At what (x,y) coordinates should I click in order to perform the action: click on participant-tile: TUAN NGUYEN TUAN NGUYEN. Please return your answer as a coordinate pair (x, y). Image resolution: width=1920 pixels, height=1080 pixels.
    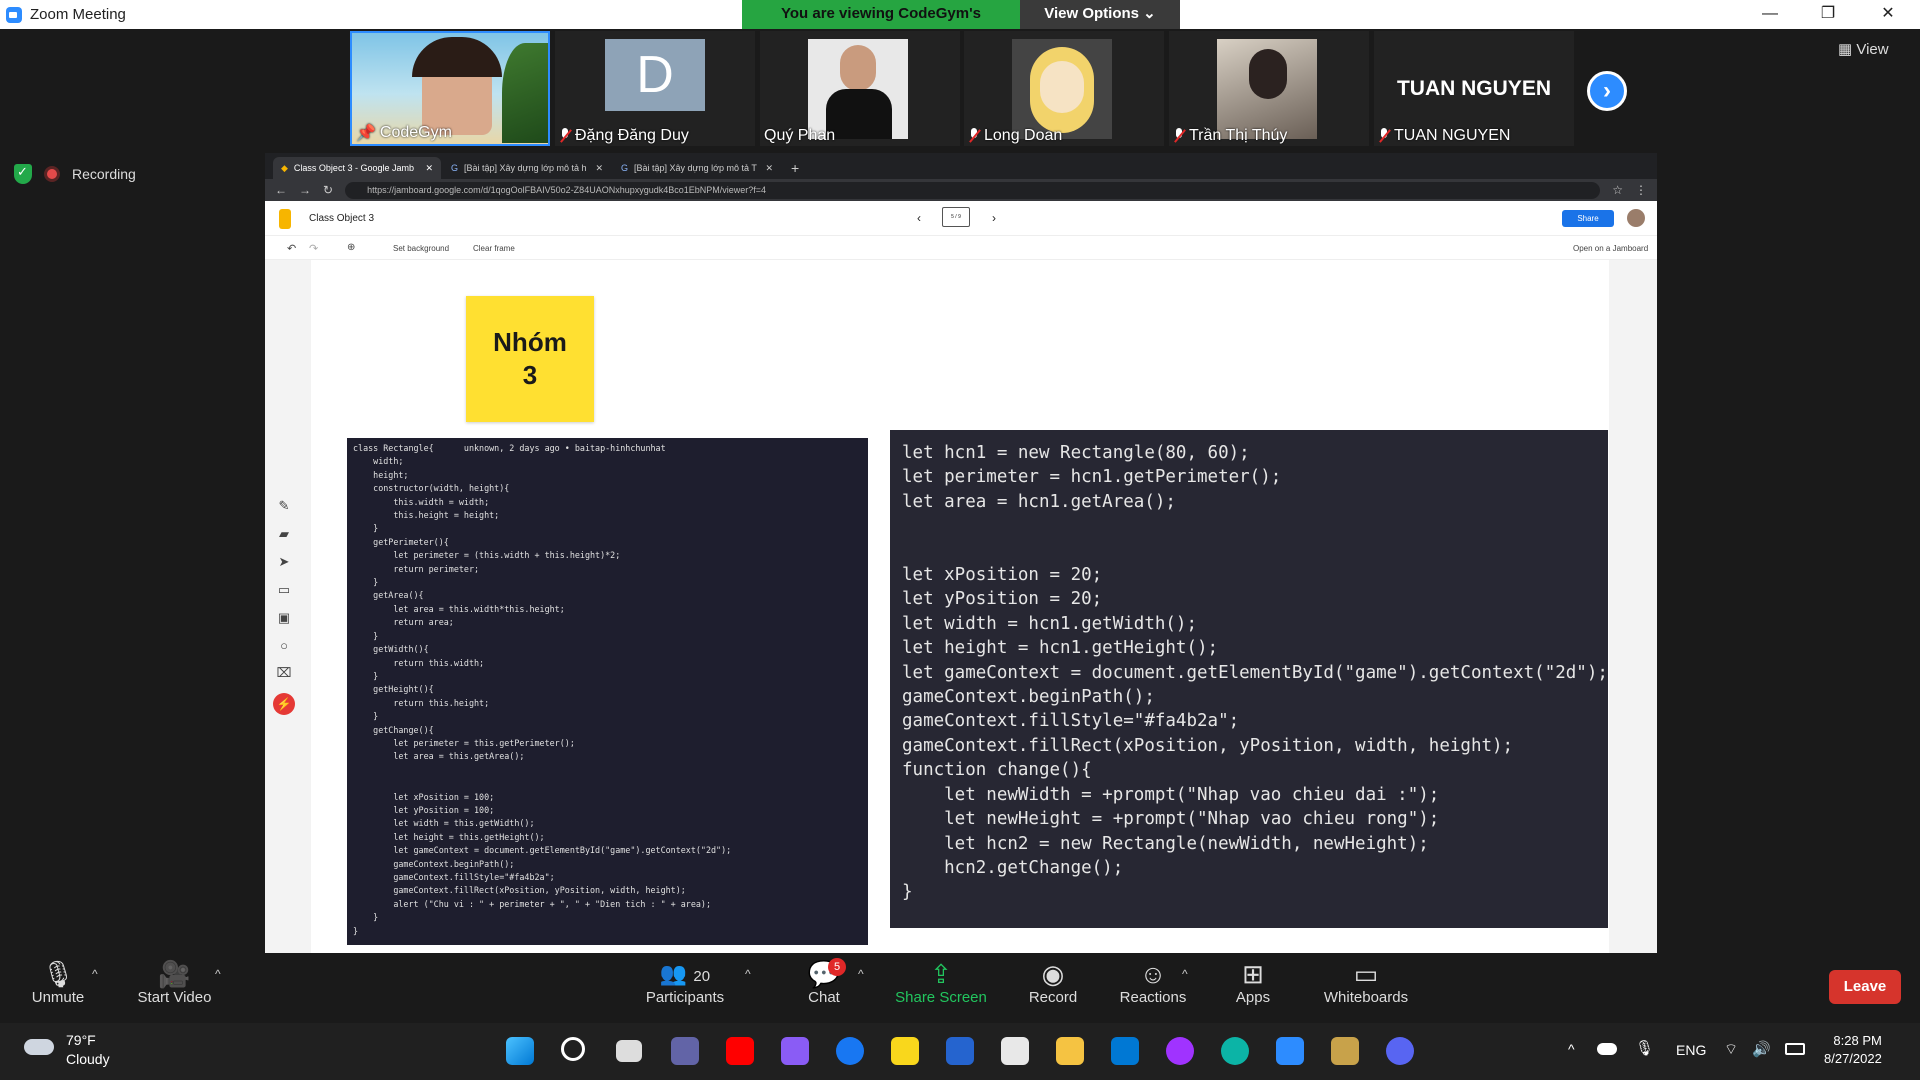
    Looking at the image, I should click on (1474, 88).